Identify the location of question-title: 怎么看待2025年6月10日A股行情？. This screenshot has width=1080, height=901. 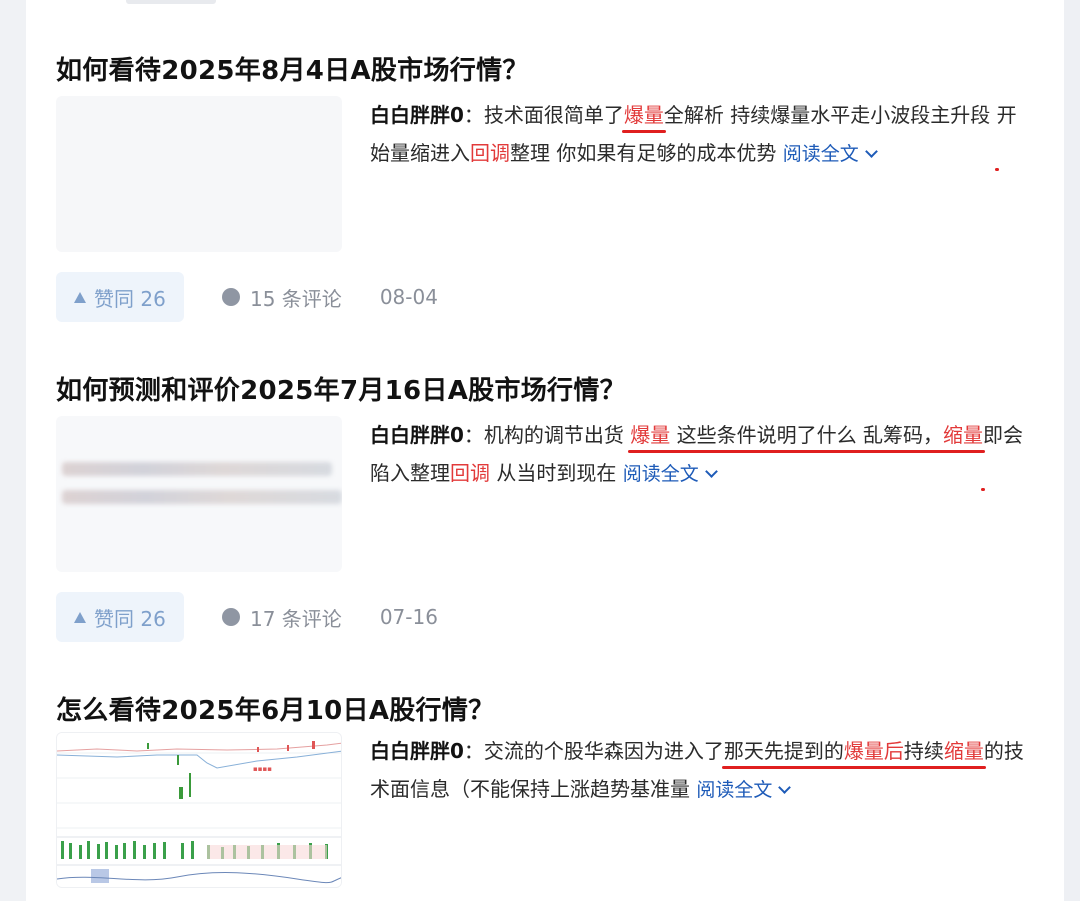
(275, 708).